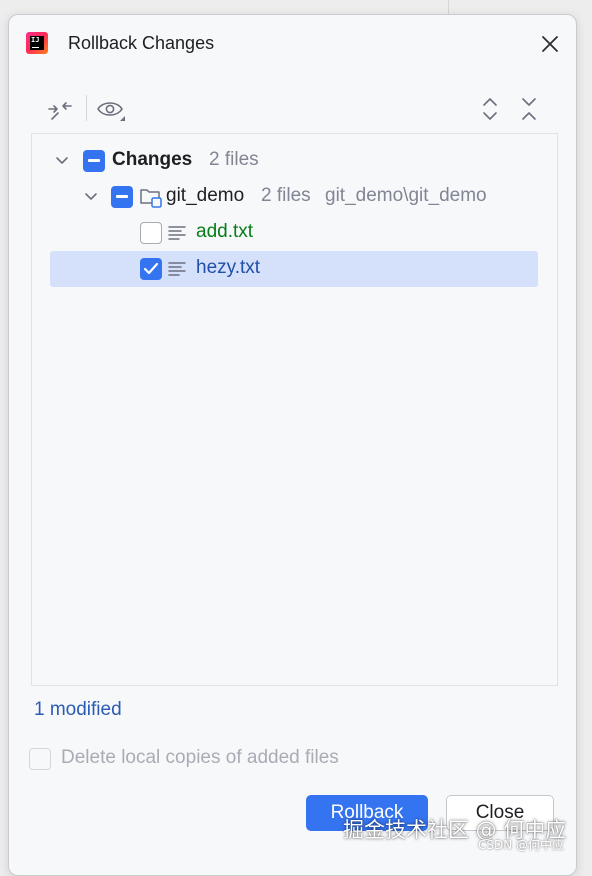 The width and height of the screenshot is (592, 876). Describe the element at coordinates (151, 233) in the screenshot. I see `add-txt-checkbox` at that location.